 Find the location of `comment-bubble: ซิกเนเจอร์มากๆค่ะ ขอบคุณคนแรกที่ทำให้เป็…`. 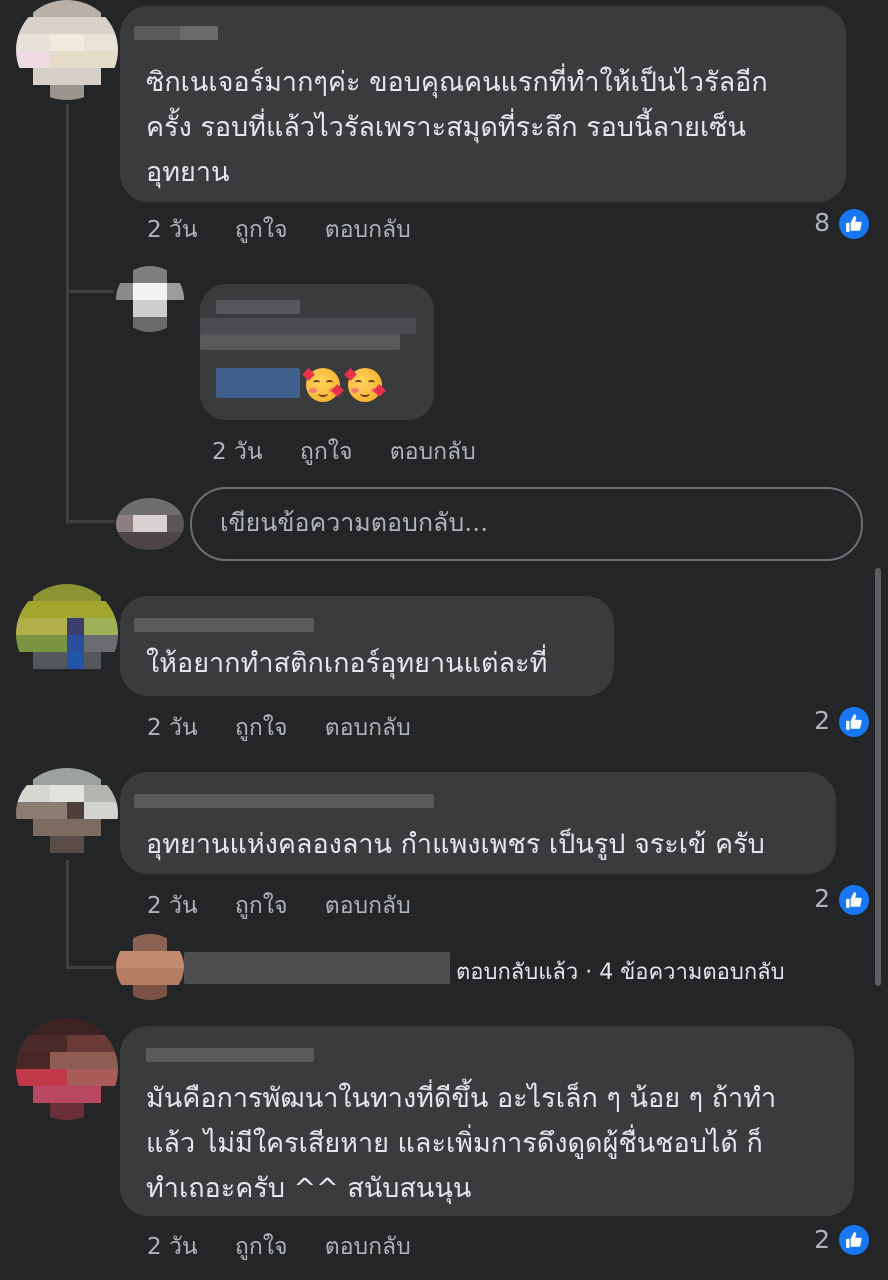

comment-bubble: ซิกเนเจอร์มากๆค่ะ ขอบคุณคนแรกที่ทำให้เป็… is located at coordinates (483, 104).